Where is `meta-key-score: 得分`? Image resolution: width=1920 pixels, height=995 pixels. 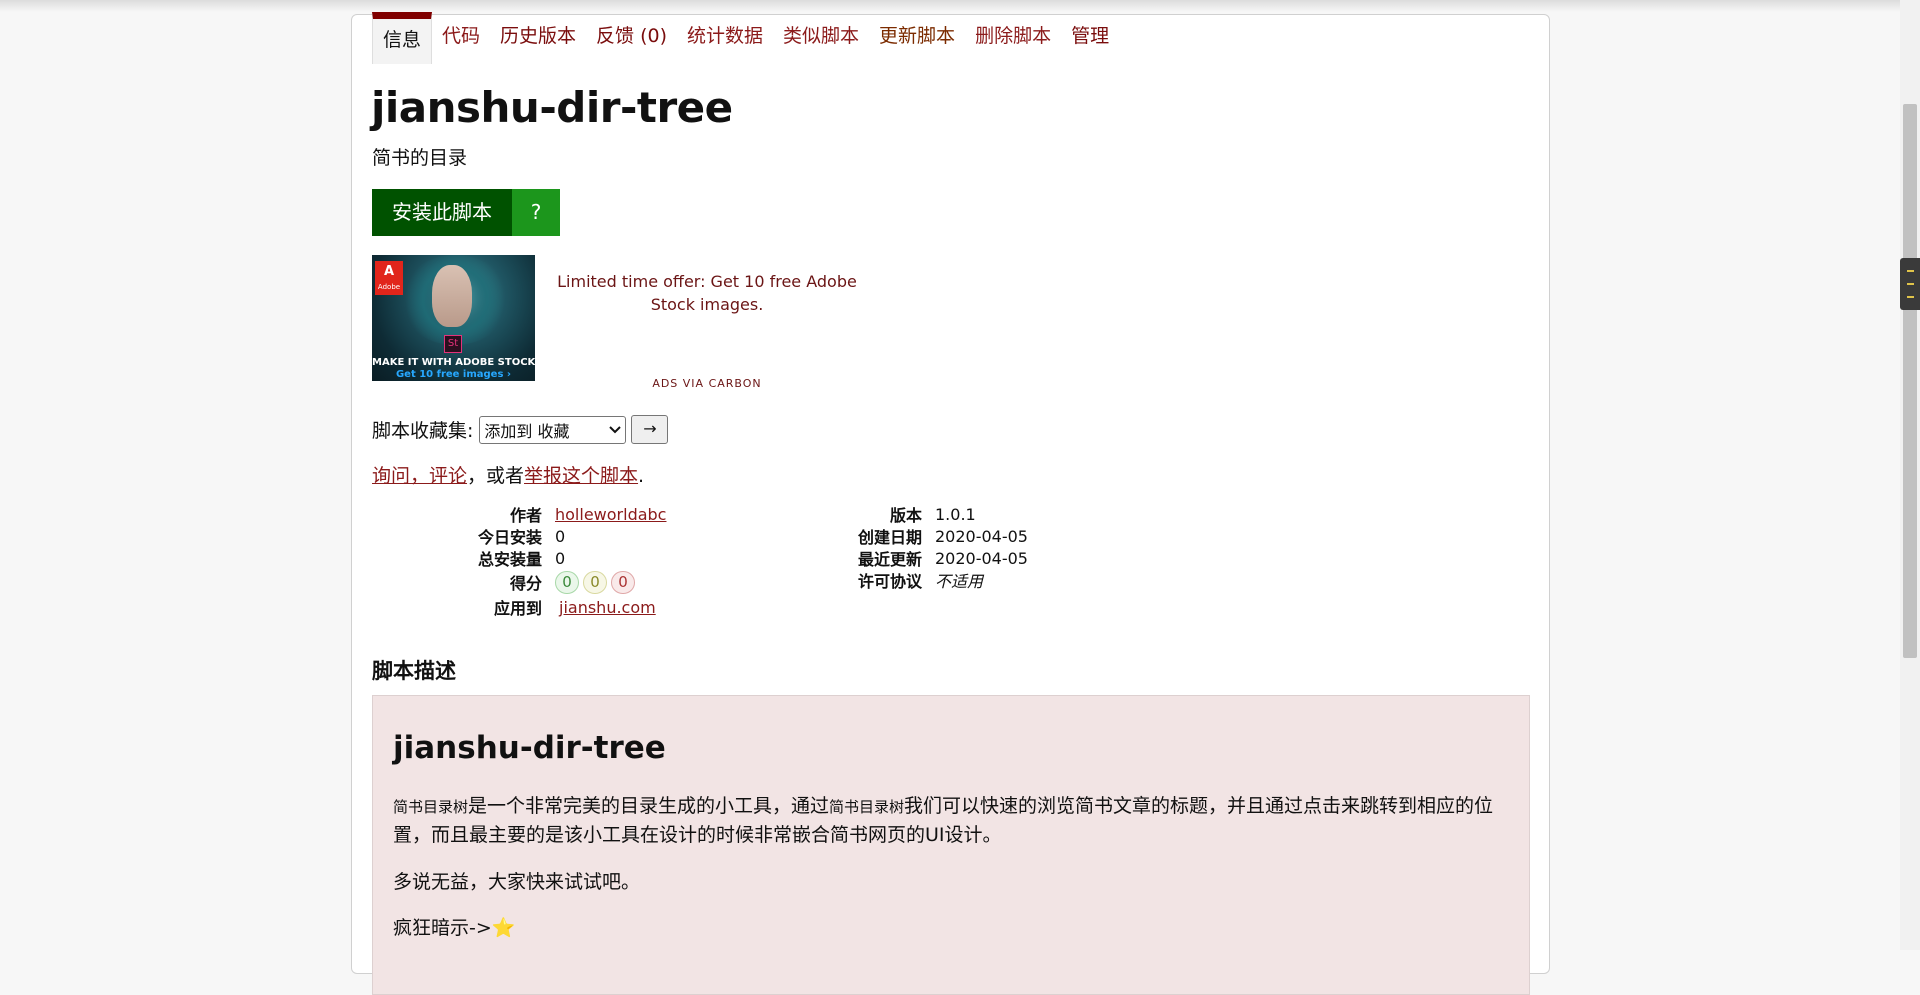
meta-key-score: 得分 is located at coordinates (525, 583).